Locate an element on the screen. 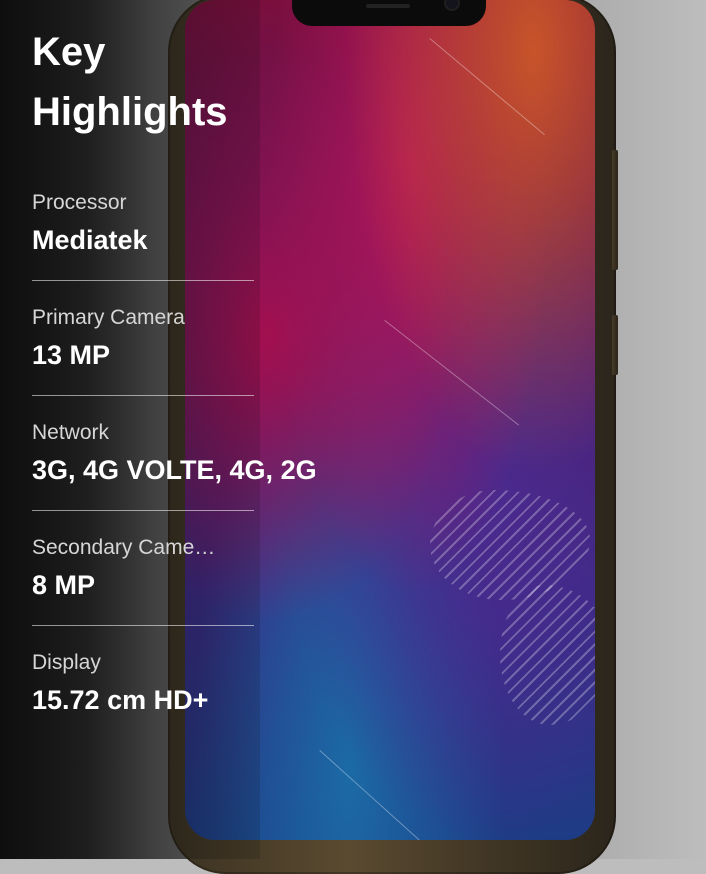 The image size is (706, 874). spec-value: 13 MP is located at coordinates (71, 355).